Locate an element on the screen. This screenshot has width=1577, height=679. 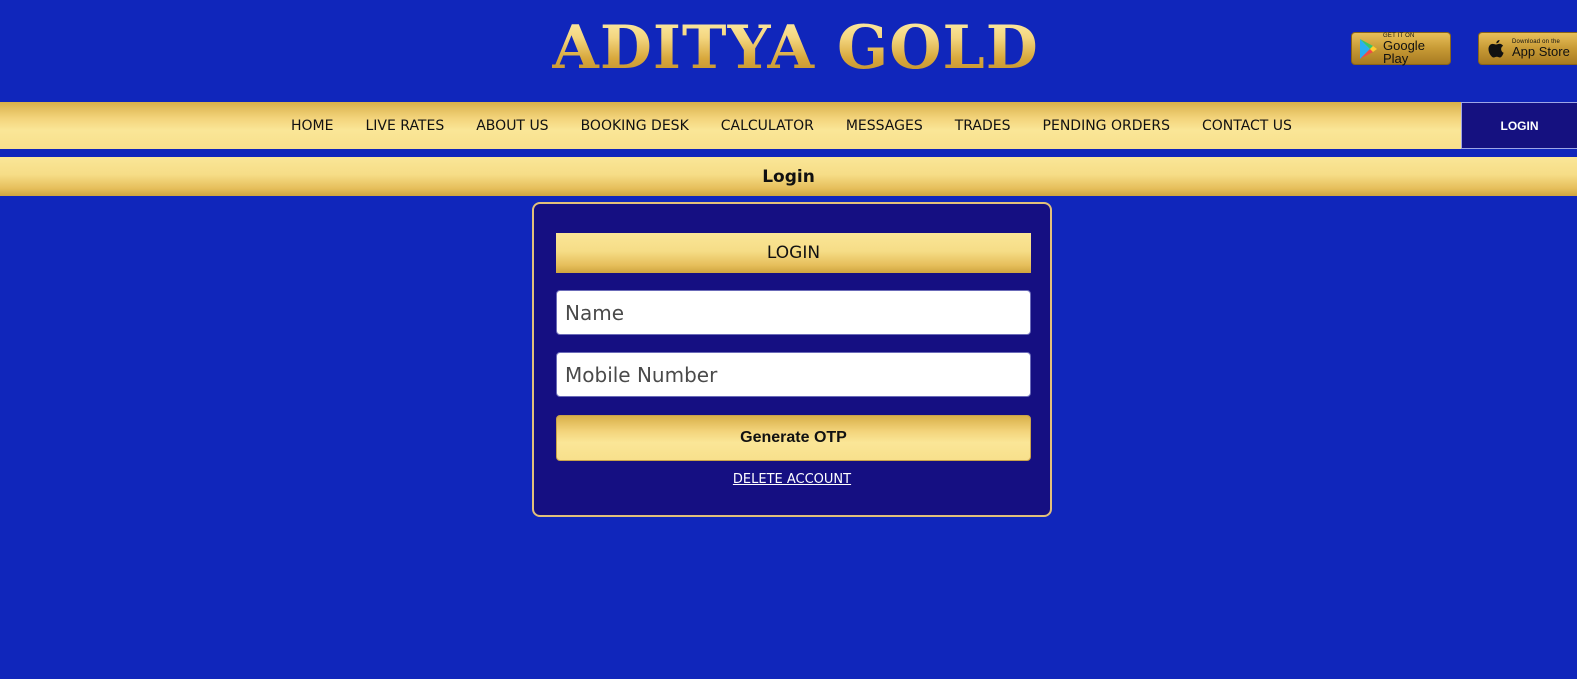
app-store-big-text: App Store is located at coordinates (1541, 51).